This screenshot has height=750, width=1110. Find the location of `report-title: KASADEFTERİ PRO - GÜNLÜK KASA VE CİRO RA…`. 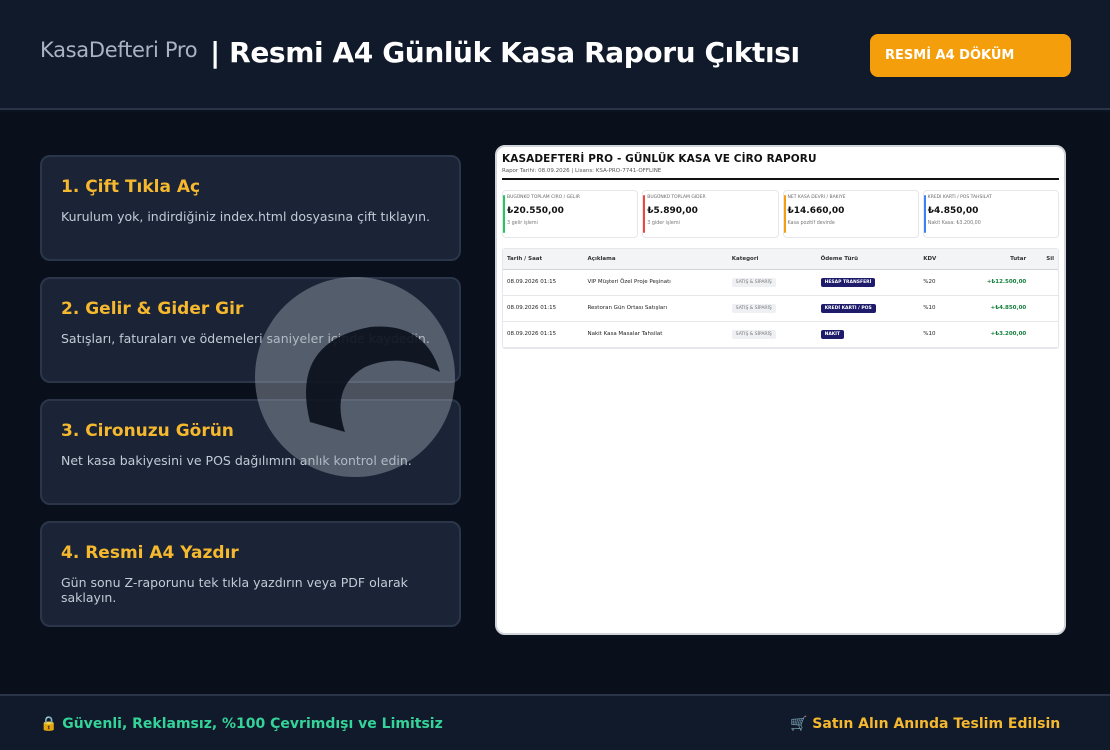

report-title: KASADEFTERİ PRO - GÜNLÜK KASA VE CİRO RA… is located at coordinates (659, 159).